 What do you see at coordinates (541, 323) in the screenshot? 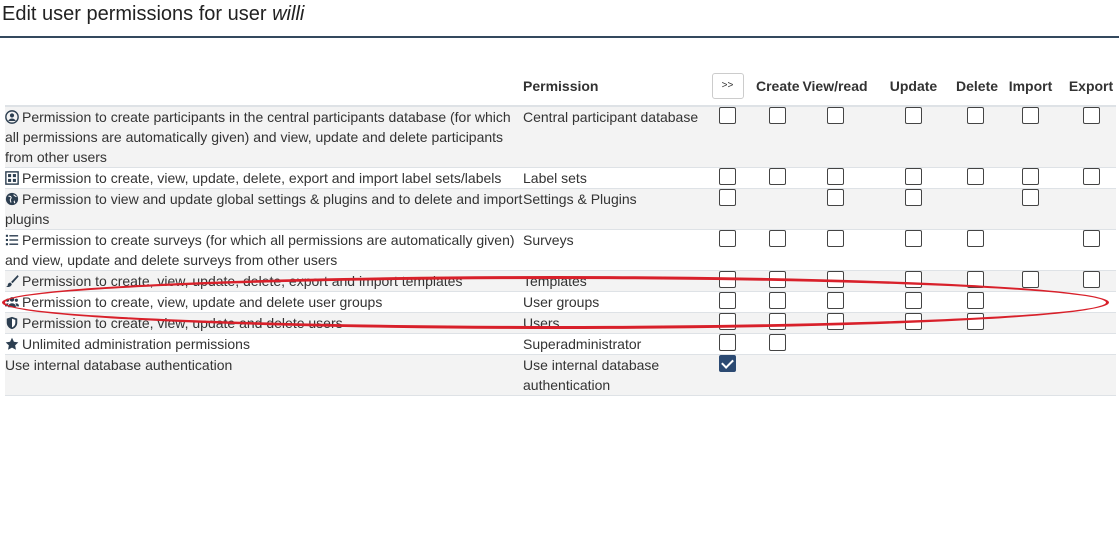
I see `permission-name: Users` at bounding box center [541, 323].